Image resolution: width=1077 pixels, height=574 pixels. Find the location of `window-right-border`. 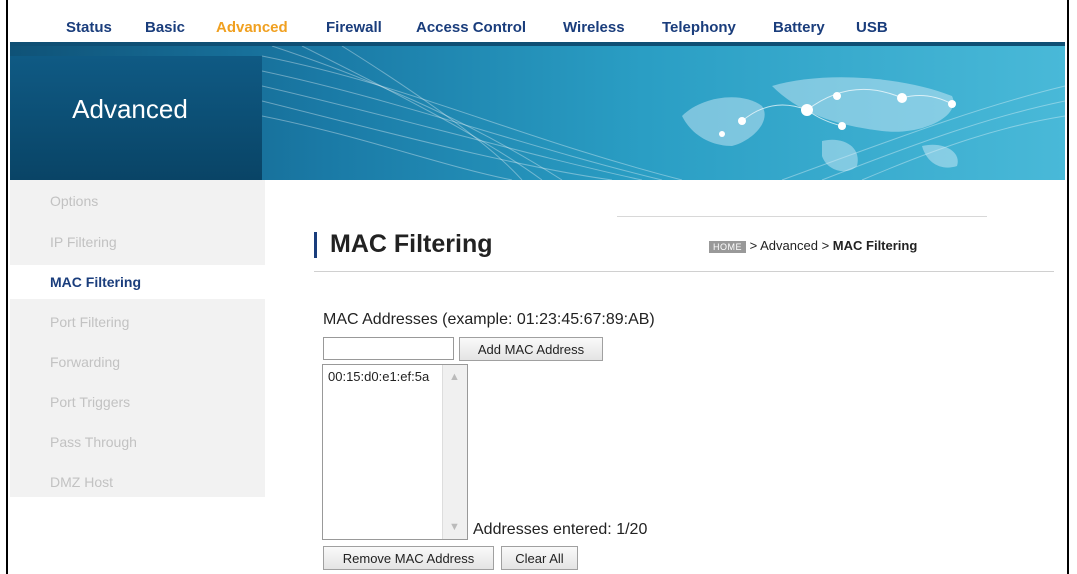

window-right-border is located at coordinates (1072, 287).